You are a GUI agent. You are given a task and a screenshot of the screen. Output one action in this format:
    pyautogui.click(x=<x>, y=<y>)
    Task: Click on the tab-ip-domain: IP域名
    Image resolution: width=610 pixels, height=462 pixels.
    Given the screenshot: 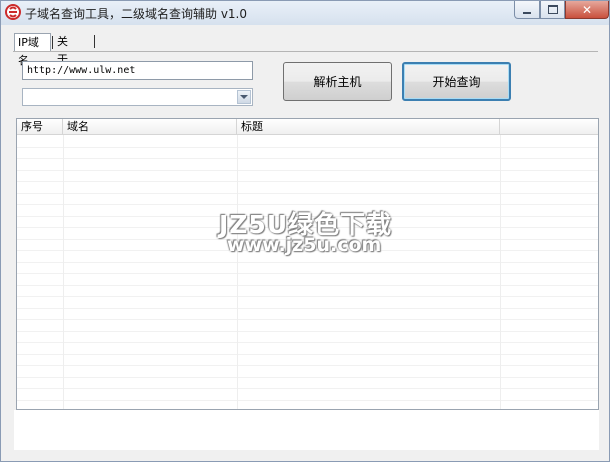 What is the action you would take?
    pyautogui.click(x=32, y=50)
    